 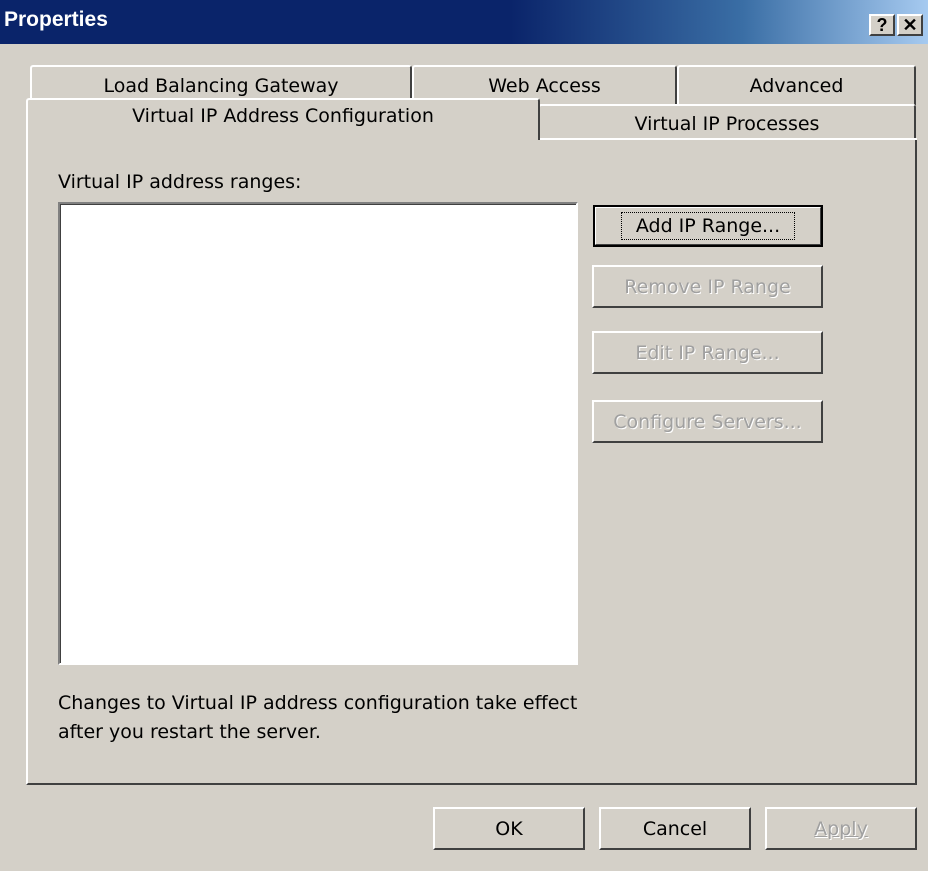 What do you see at coordinates (464, 22) in the screenshot?
I see `title-bar: Properties ? ✕` at bounding box center [464, 22].